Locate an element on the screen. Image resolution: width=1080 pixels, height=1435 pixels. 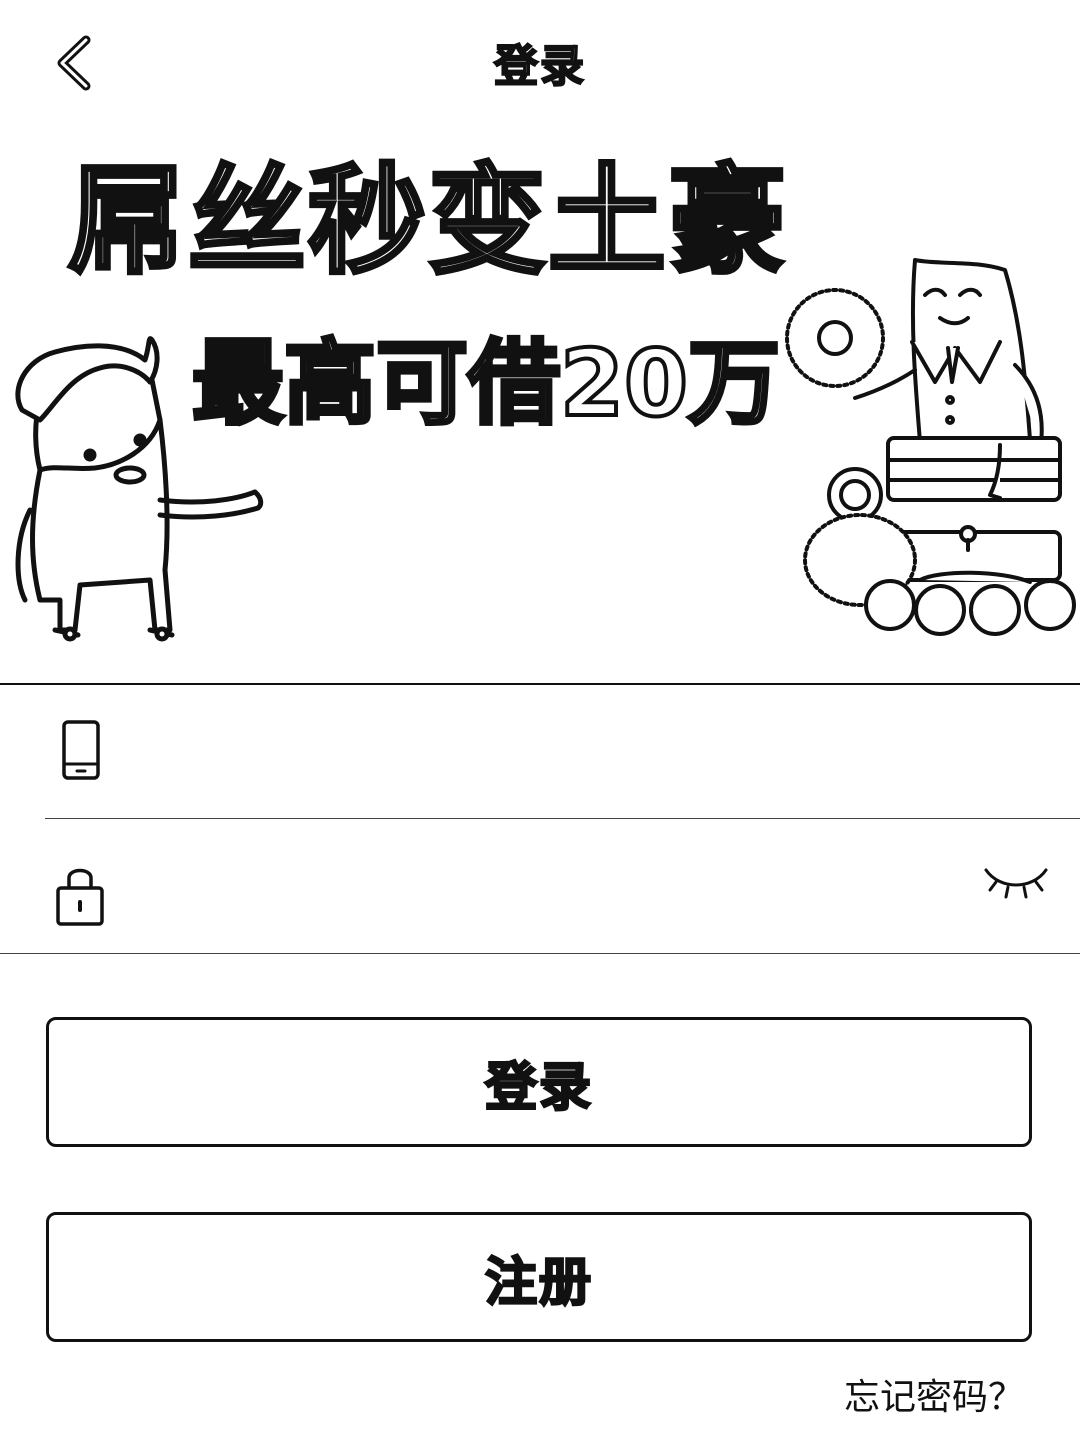
cartoon-rich-man-illustration is located at coordinates (930, 447).